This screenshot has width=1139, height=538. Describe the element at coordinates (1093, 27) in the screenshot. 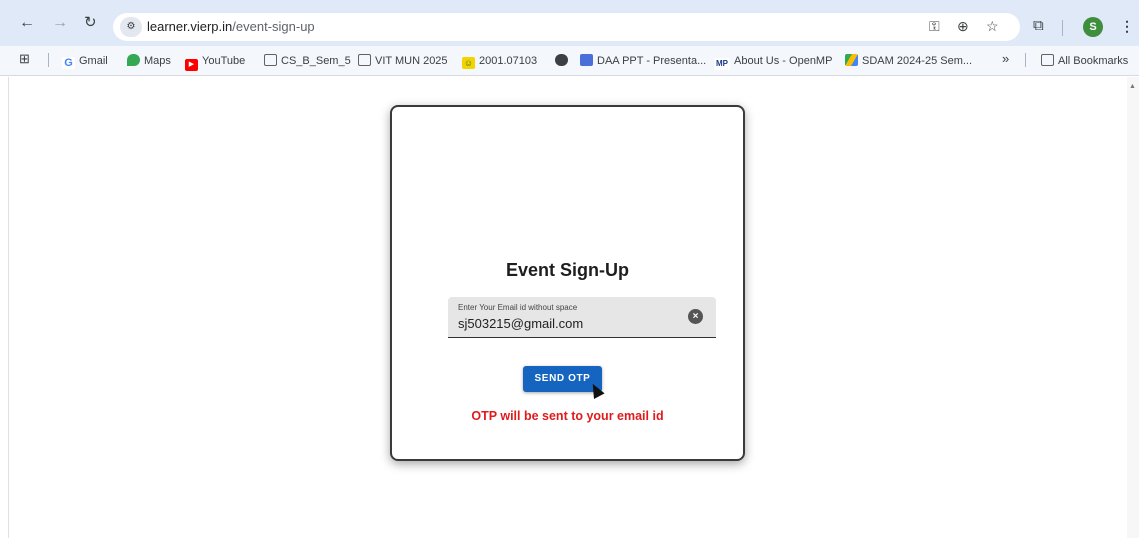

I see `profile-avatar: S` at that location.